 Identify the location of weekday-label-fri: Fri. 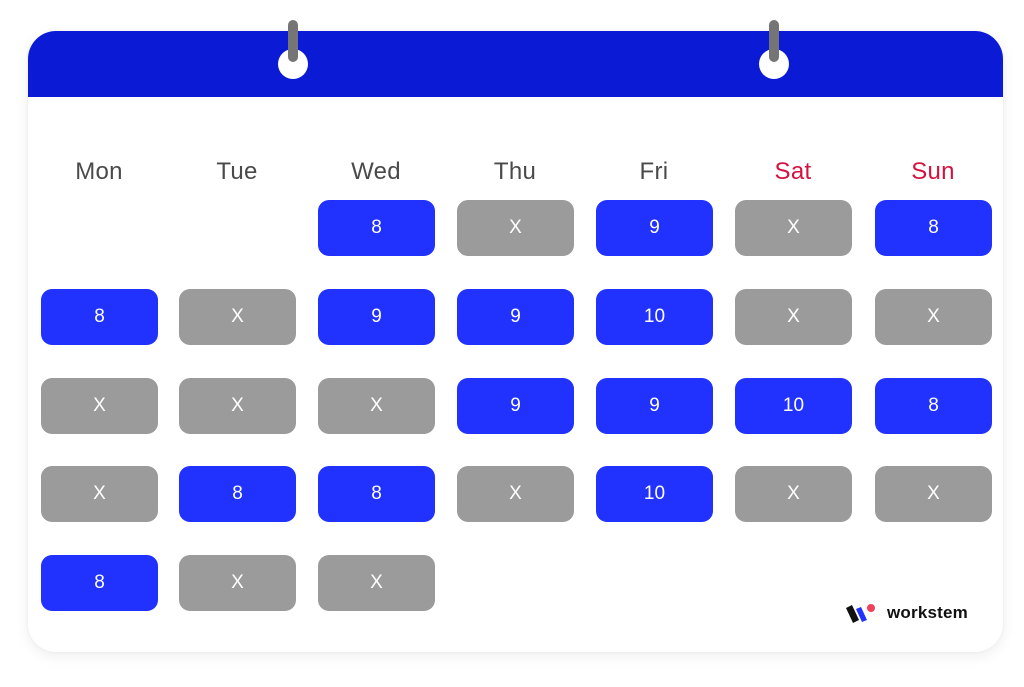
(654, 171).